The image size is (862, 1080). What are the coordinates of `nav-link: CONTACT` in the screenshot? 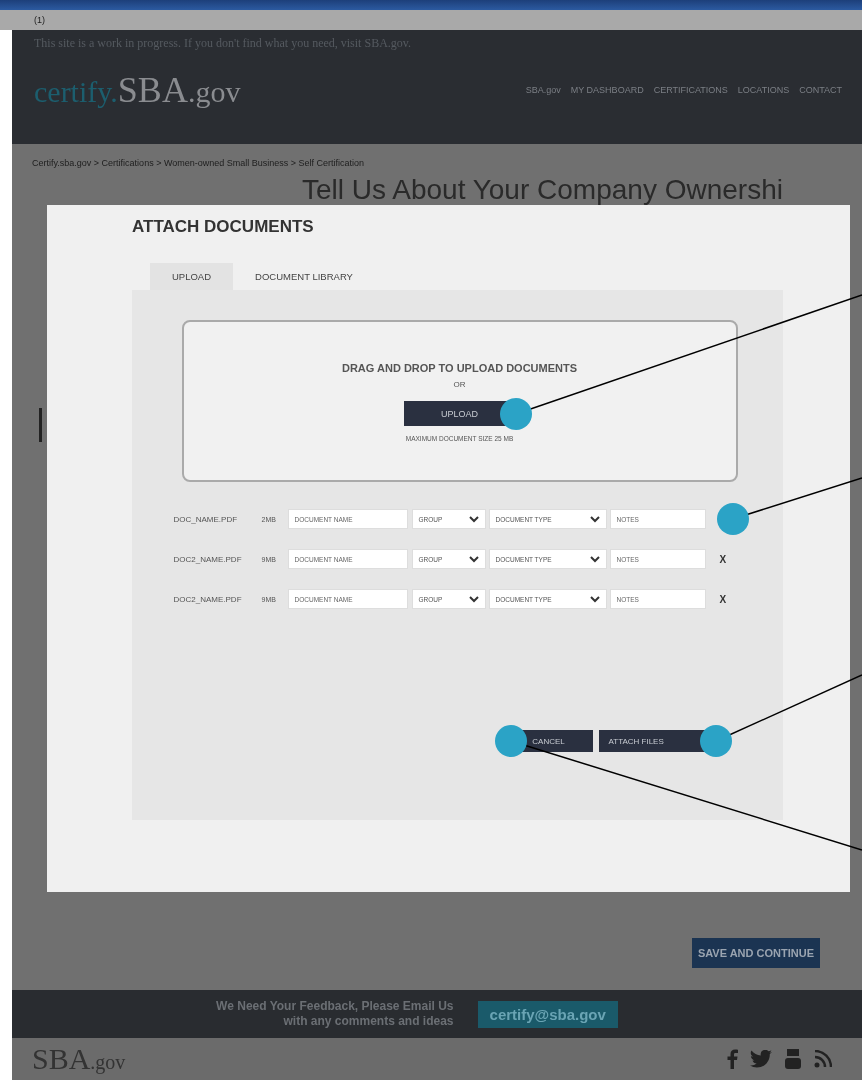 It's located at (820, 90).